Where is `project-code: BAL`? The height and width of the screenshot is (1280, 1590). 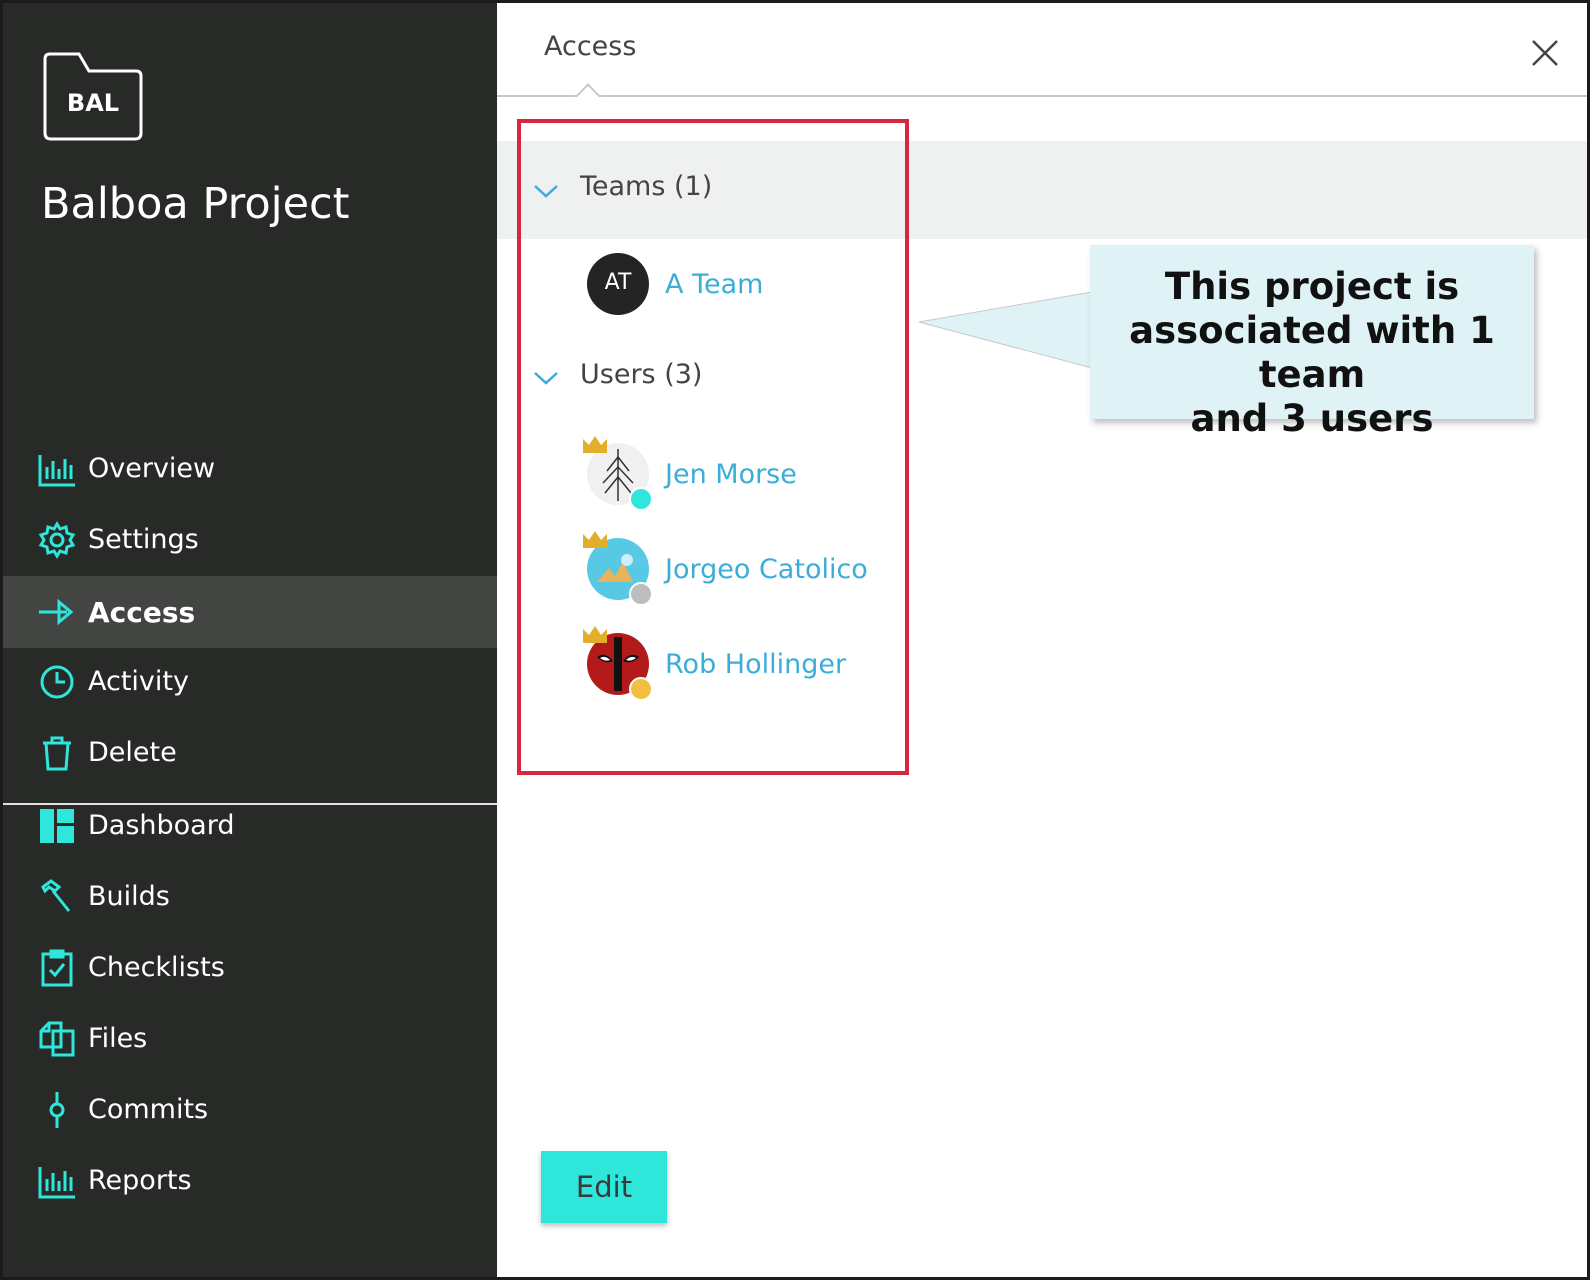 project-code: BAL is located at coordinates (93, 103).